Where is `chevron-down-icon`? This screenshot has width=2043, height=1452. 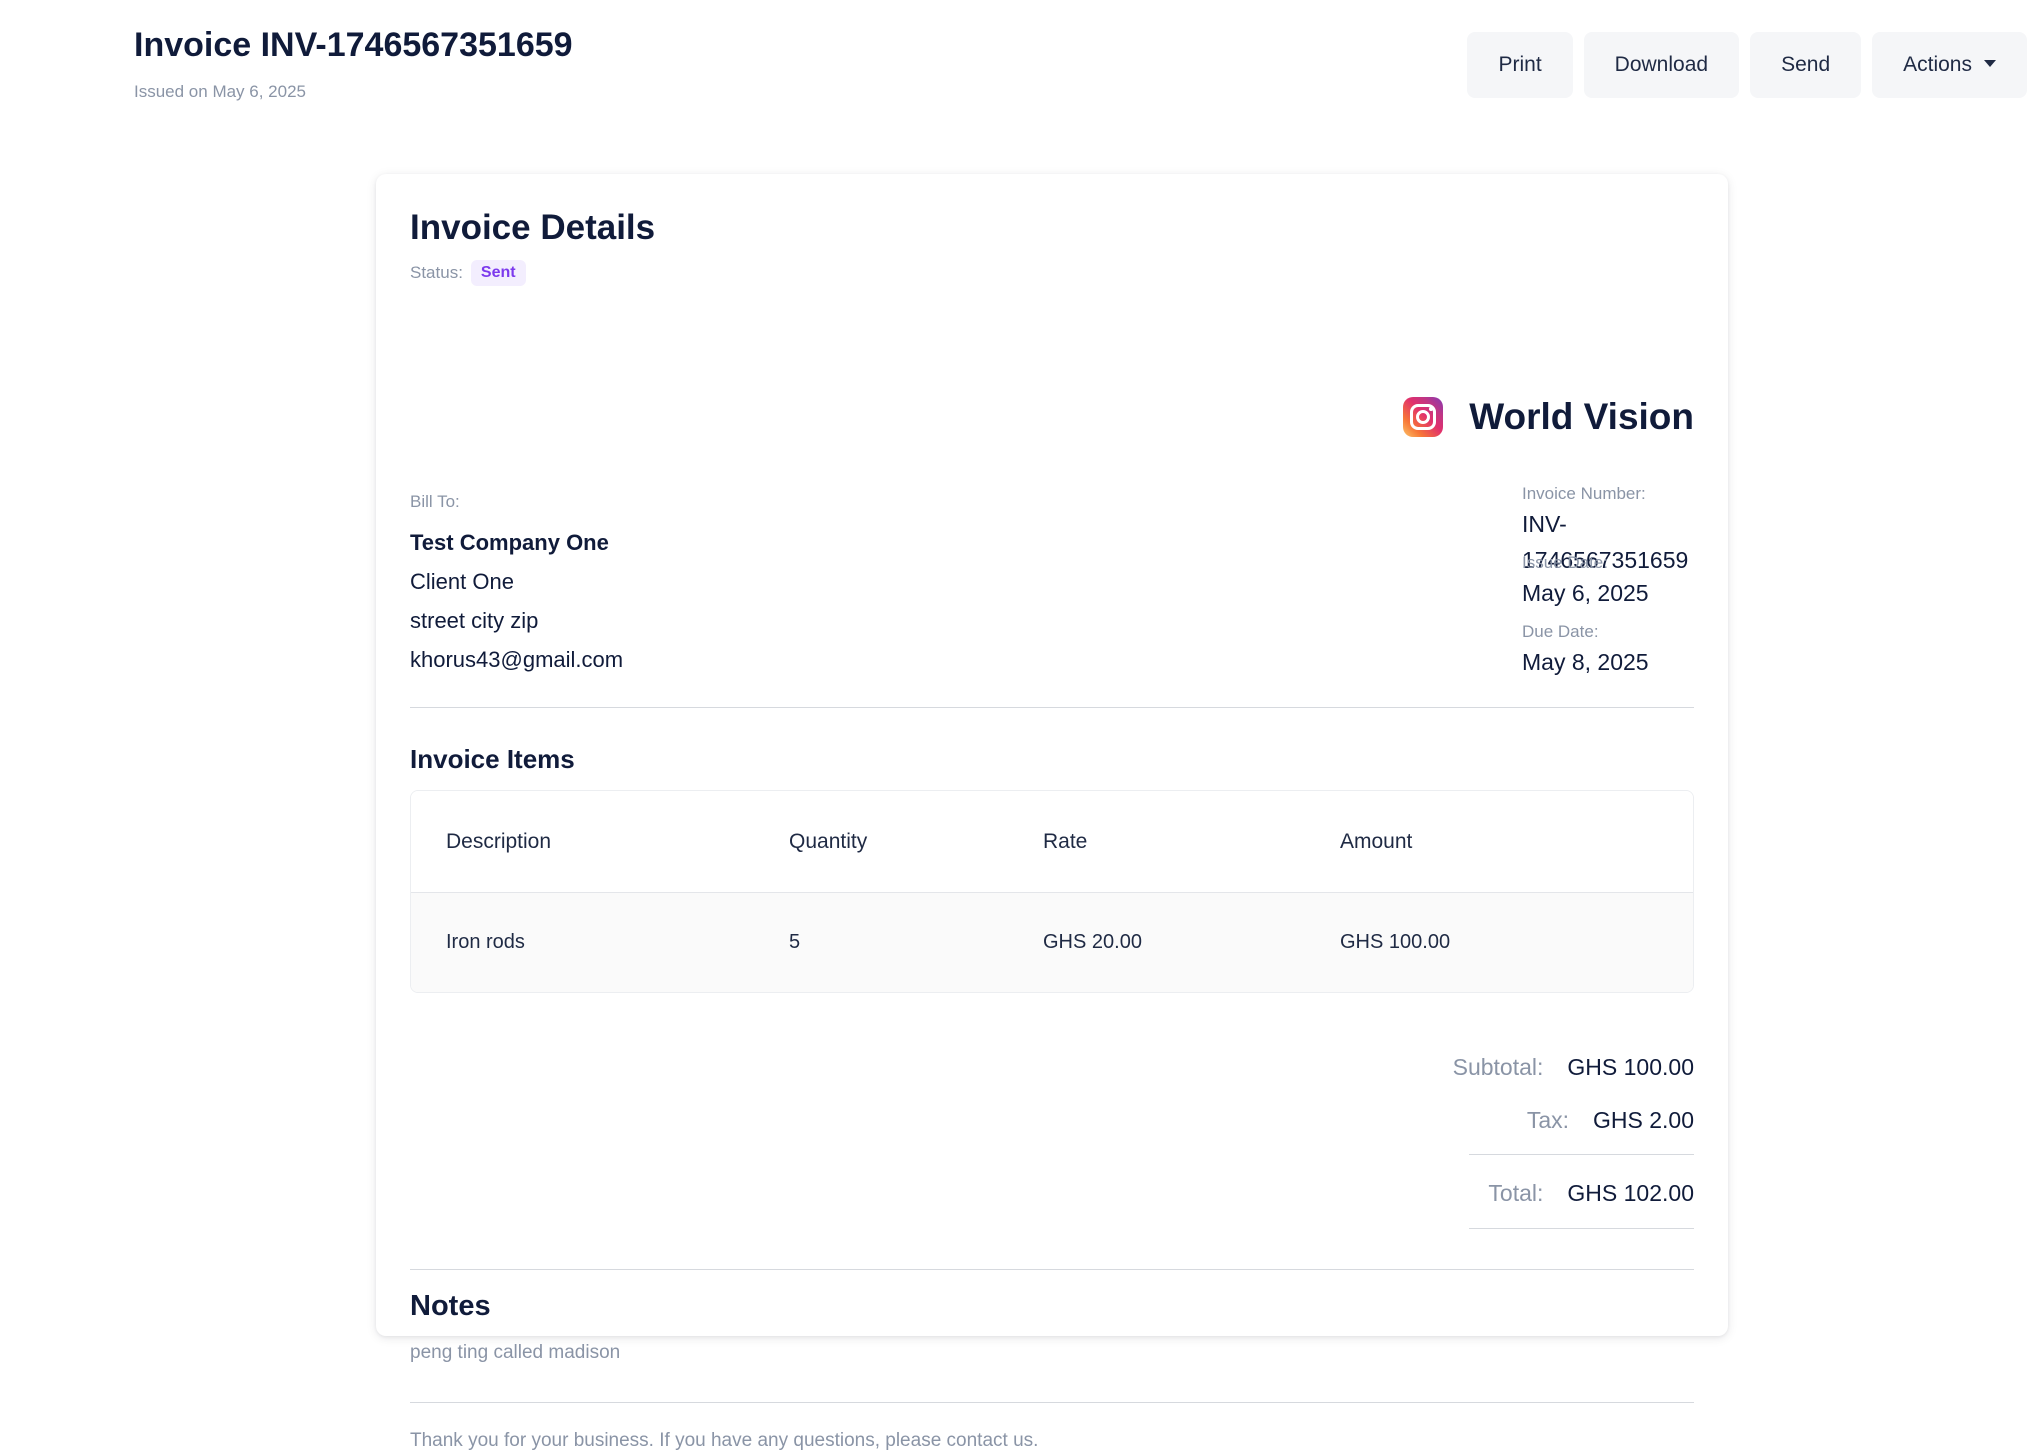
chevron-down-icon is located at coordinates (1990, 63).